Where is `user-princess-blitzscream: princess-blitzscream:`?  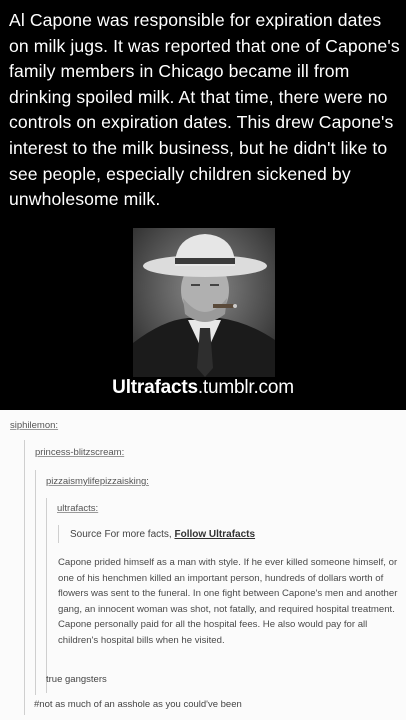 user-princess-blitzscream: princess-blitzscream: is located at coordinates (79, 452).